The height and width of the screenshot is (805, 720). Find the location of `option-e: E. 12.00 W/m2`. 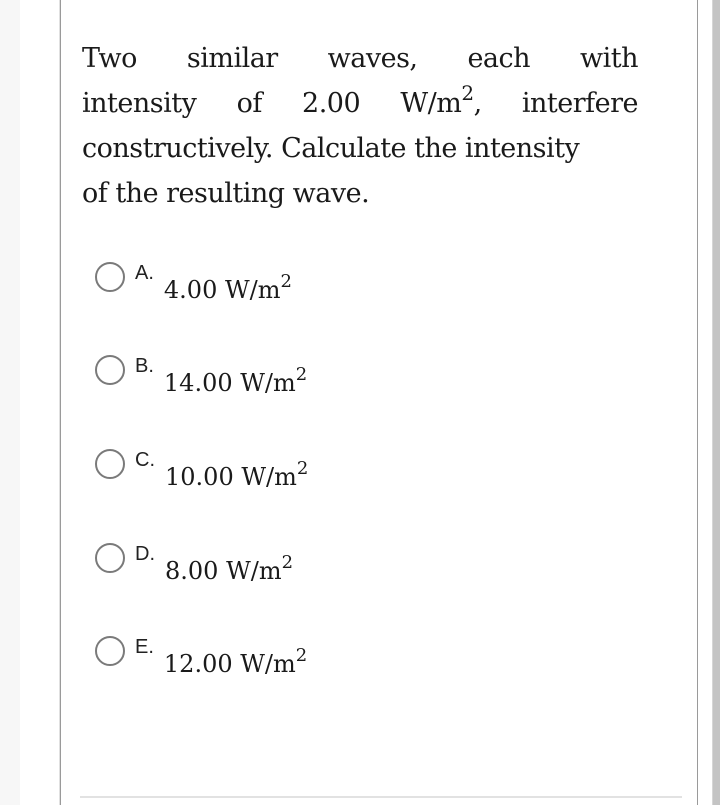

option-e: E. 12.00 W/m2 is located at coordinates (201, 657).